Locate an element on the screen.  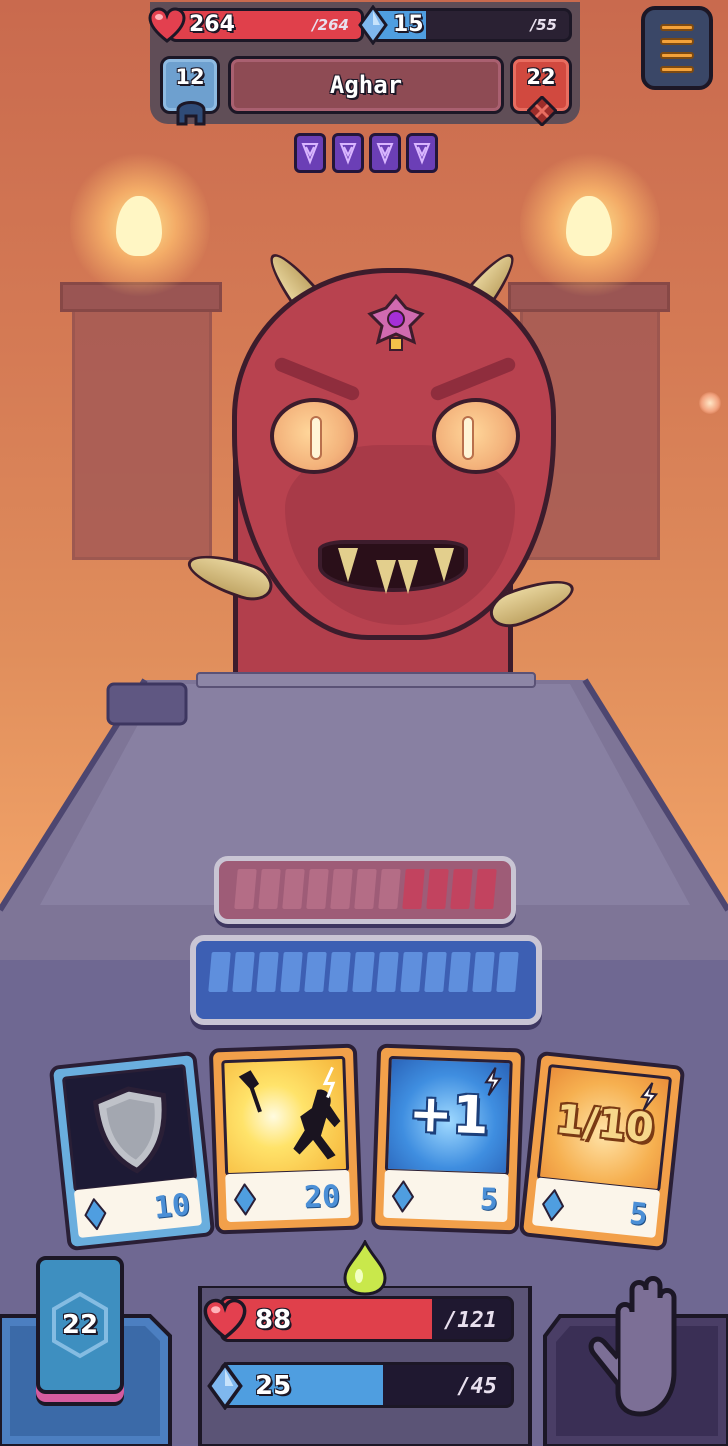
enemy-attack-value: 22 is located at coordinates (541, 77).